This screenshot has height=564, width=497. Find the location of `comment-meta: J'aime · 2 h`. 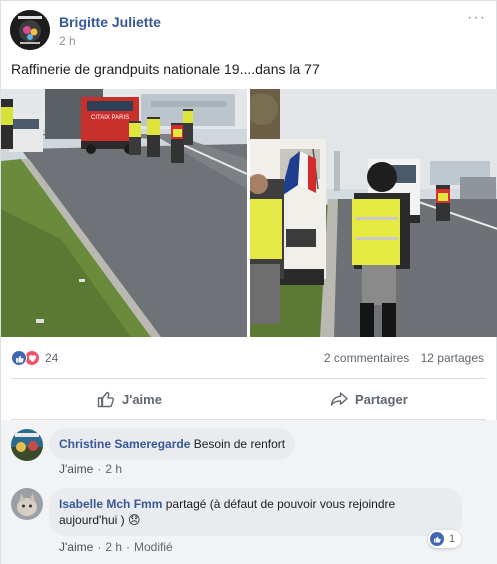

comment-meta: J'aime · 2 h is located at coordinates (90, 469).